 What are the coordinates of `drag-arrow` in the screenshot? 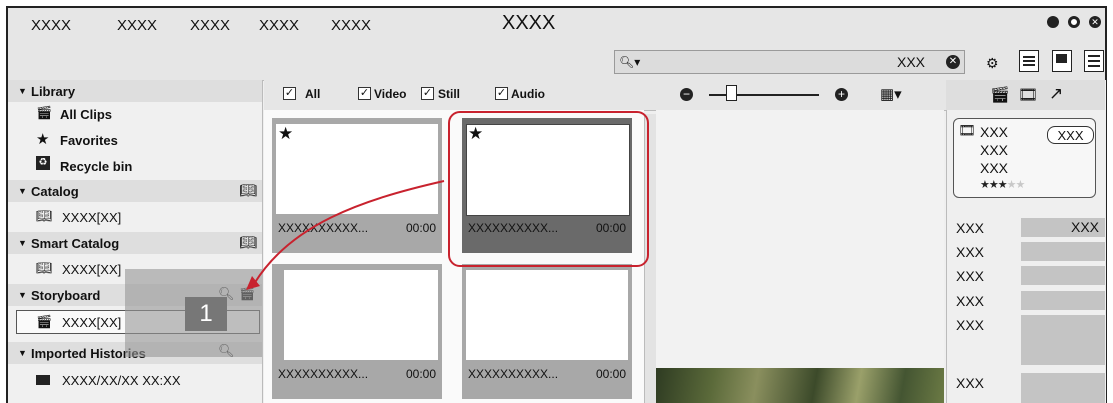 It's located at (345, 235).